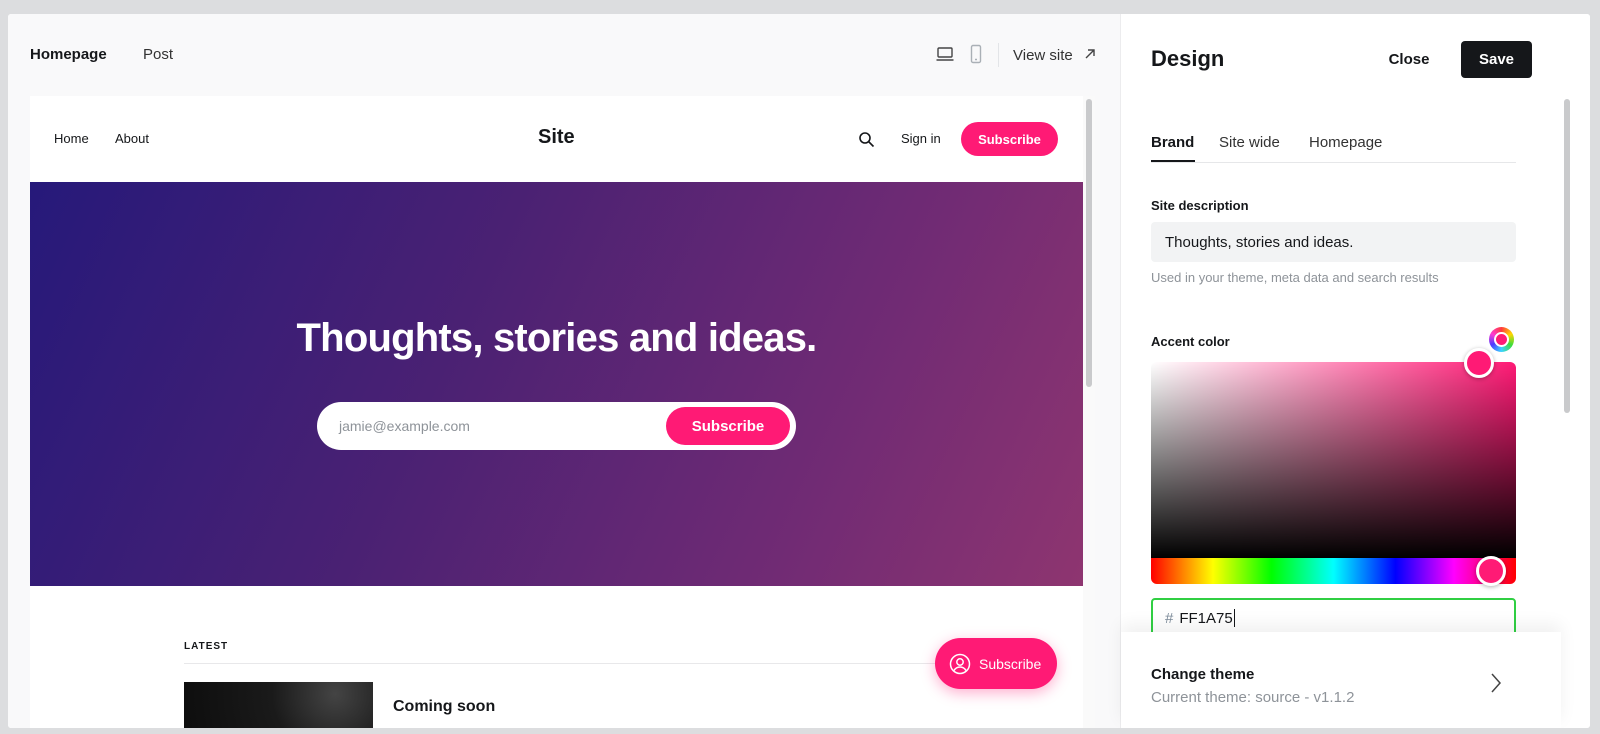 Image resolution: width=1600 pixels, height=734 pixels. What do you see at coordinates (444, 707) in the screenshot?
I see `post-title: Coming soon` at bounding box center [444, 707].